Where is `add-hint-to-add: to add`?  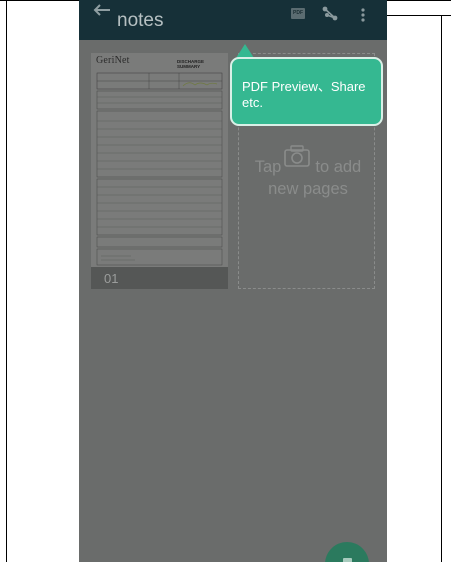
add-hint-to-add: to add is located at coordinates (338, 167).